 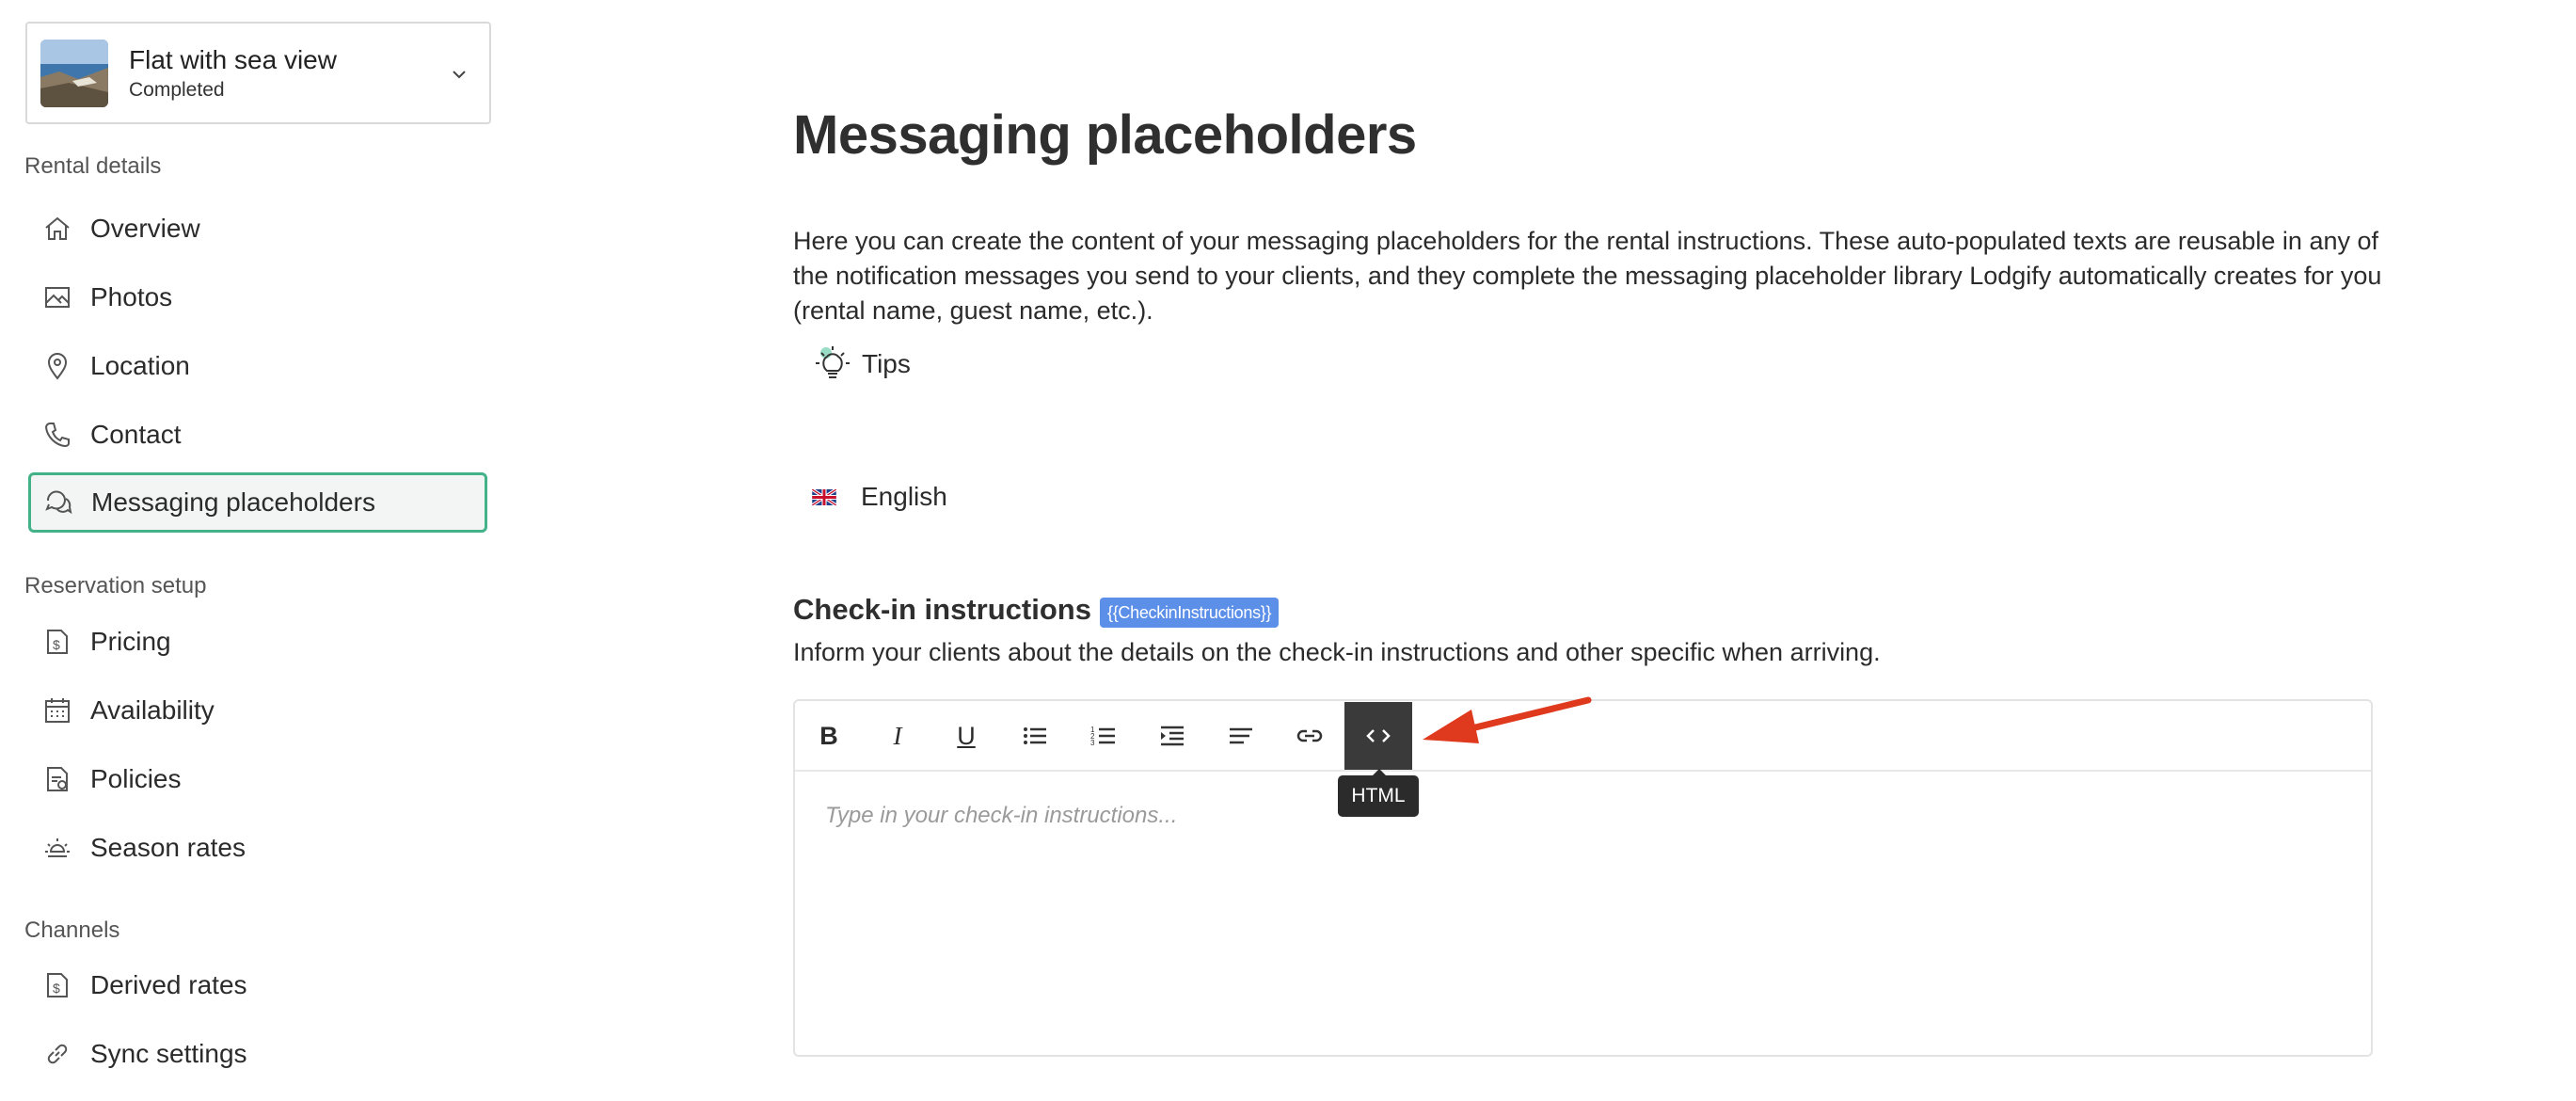 I want to click on align-left-button, so click(x=1241, y=736).